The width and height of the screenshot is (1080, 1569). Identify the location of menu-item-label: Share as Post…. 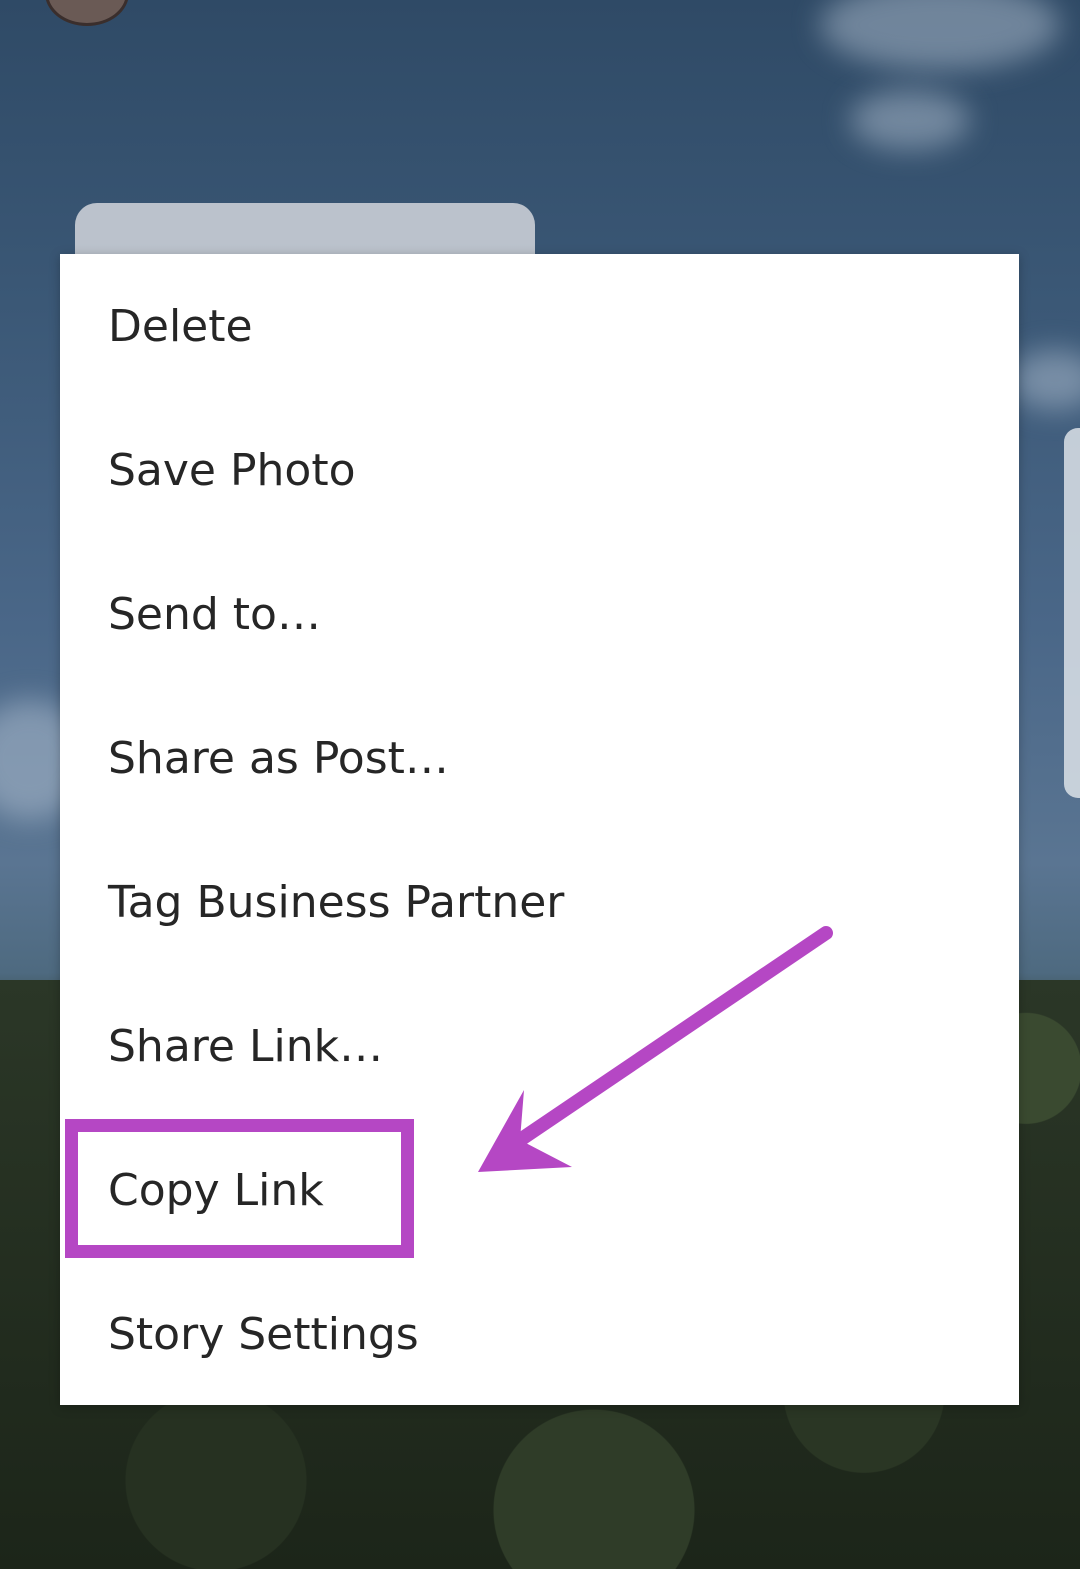
(278, 758).